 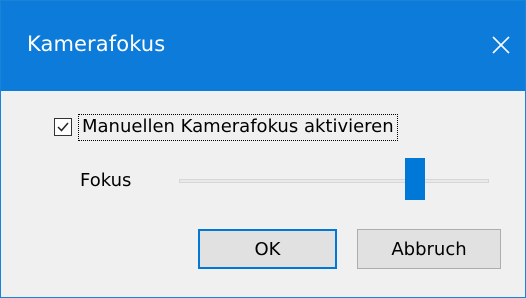 What do you see at coordinates (106, 180) in the screenshot?
I see `focus-label: Fokus` at bounding box center [106, 180].